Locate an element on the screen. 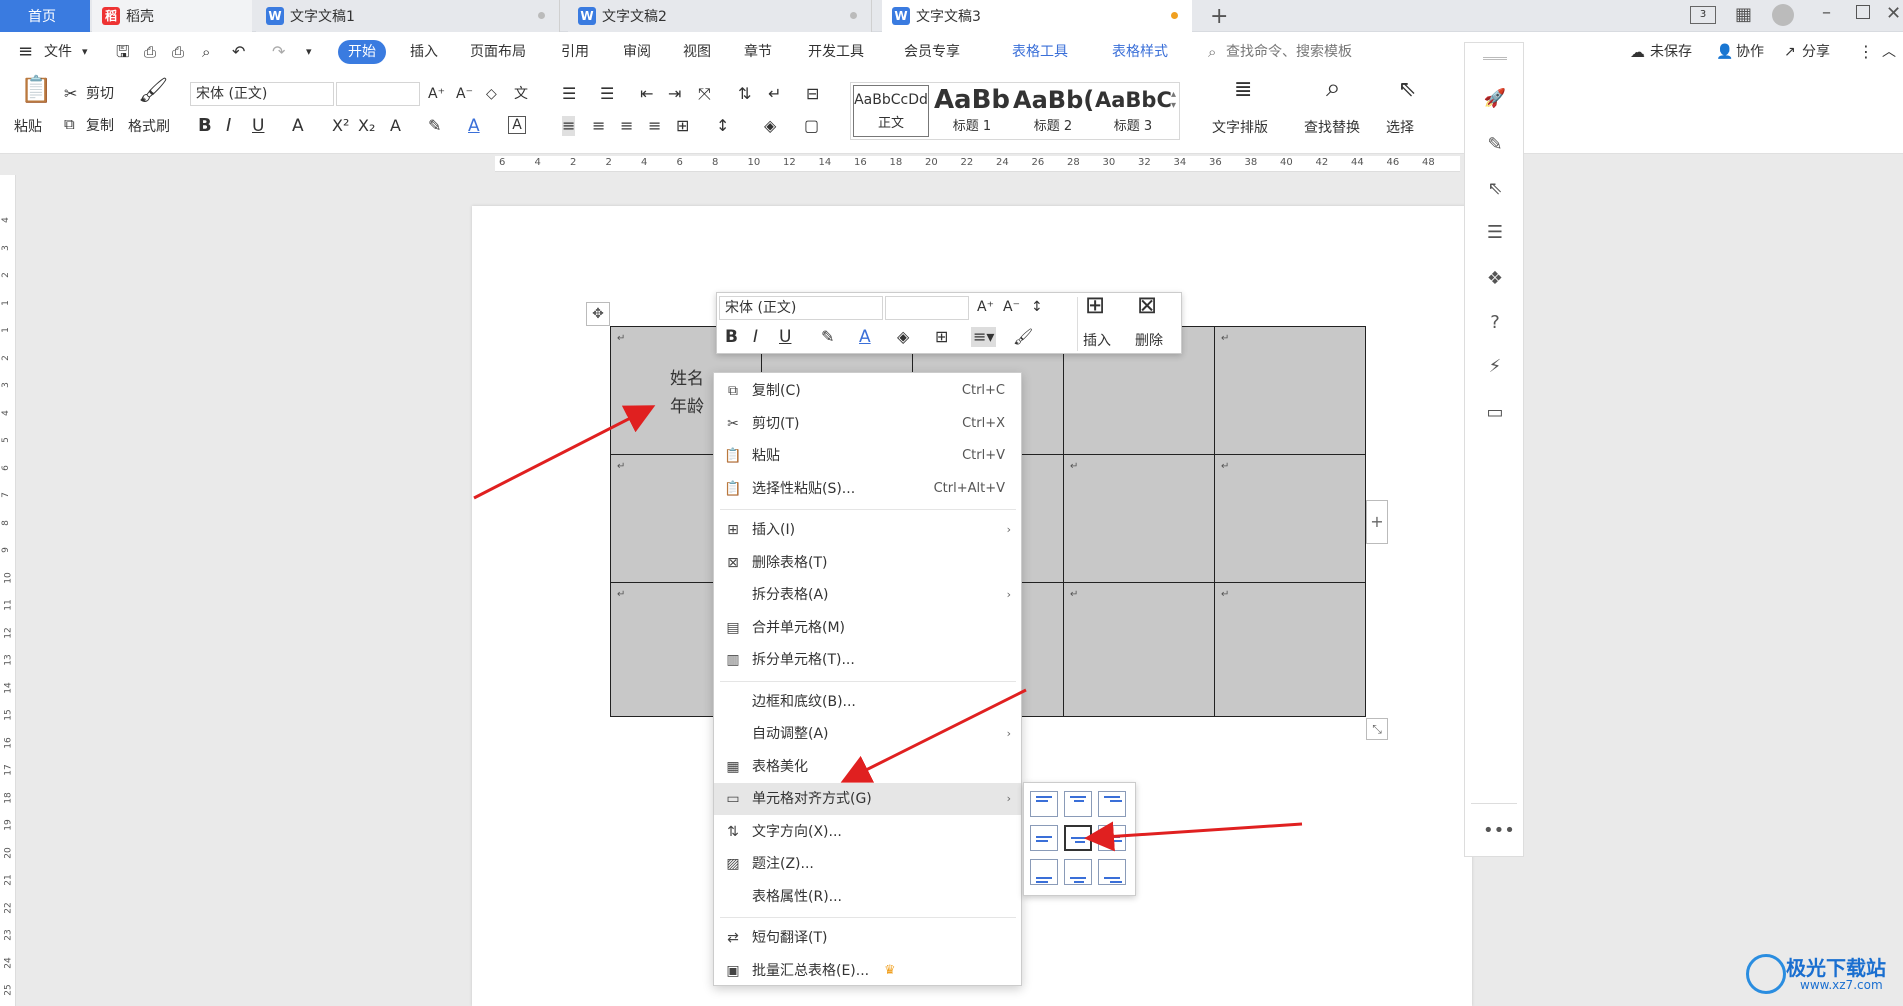 Image resolution: width=1903 pixels, height=1006 pixels. arrow-to-cell-text is located at coordinates (564, 452).